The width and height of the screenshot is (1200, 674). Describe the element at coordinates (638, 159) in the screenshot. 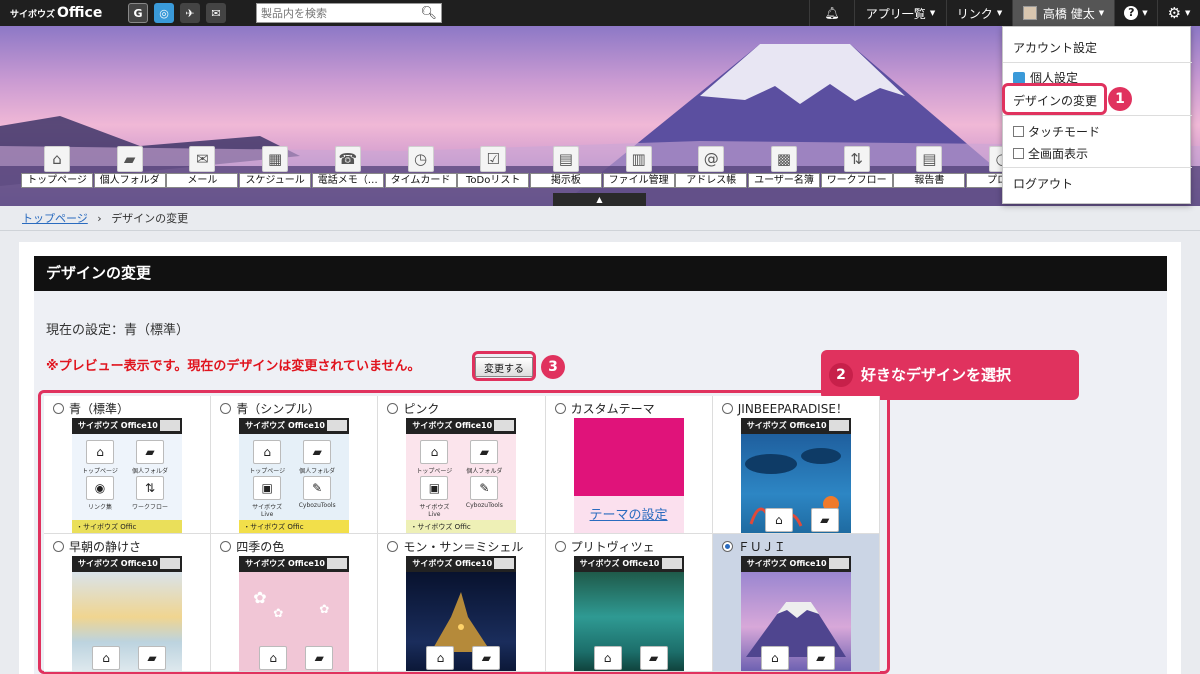

I see `file-icon: ▥` at that location.